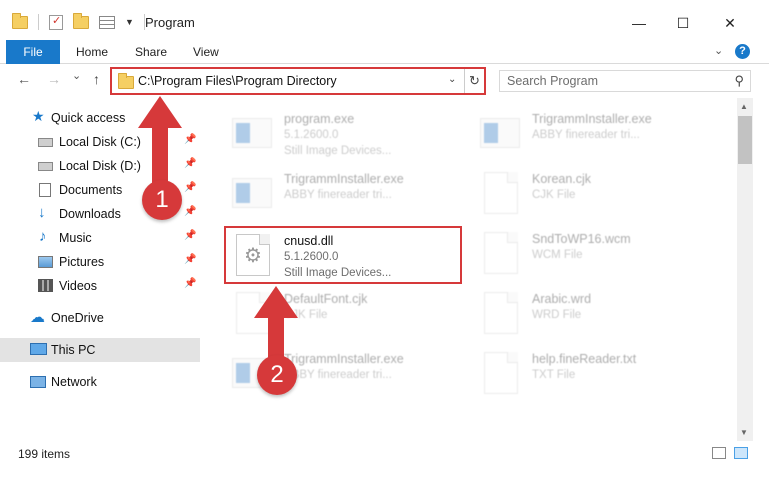 This screenshot has height=479, width=769. Describe the element at coordinates (718, 50) in the screenshot. I see `expand-ribbon-chevron-icon: ⌄` at that location.